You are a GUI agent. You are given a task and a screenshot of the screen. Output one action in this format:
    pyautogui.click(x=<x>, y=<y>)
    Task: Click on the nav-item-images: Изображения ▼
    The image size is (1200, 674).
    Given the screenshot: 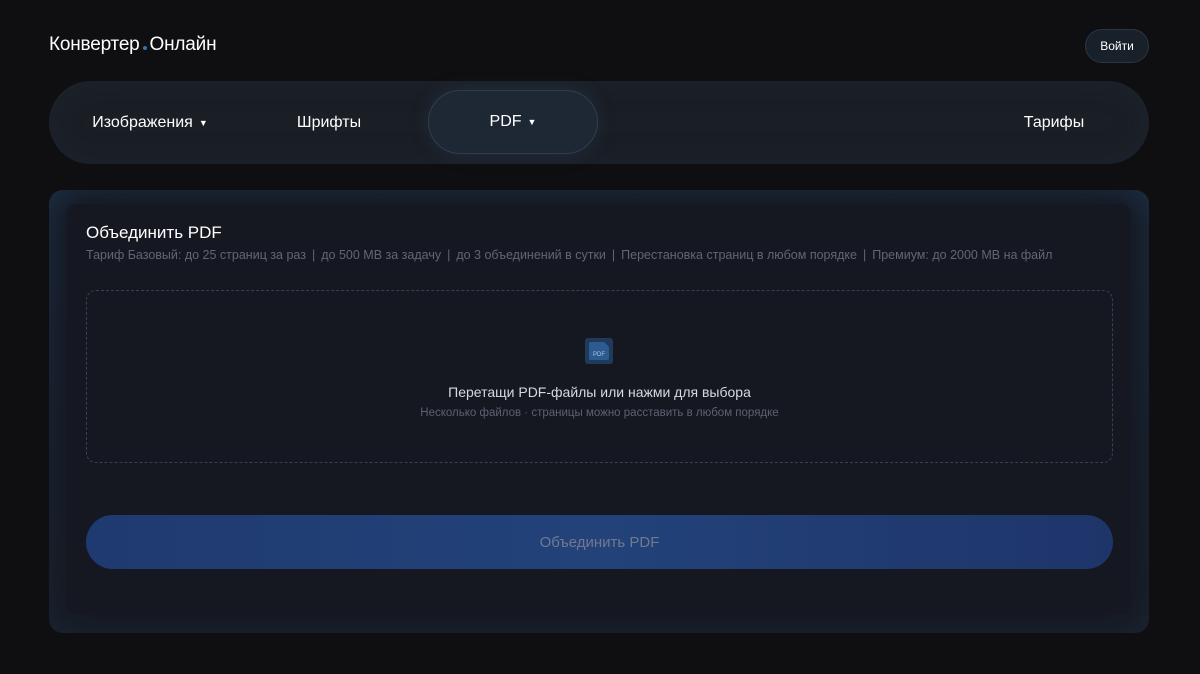 What is the action you would take?
    pyautogui.click(x=150, y=122)
    